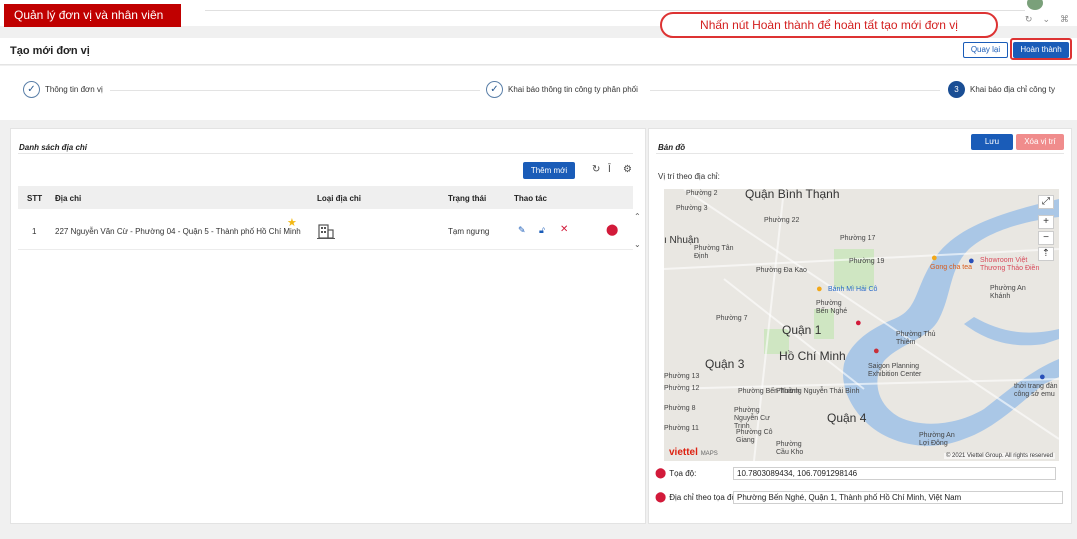 The image size is (1077, 539). Describe the element at coordinates (1046, 222) in the screenshot. I see `zoom-in-button: +` at that location.